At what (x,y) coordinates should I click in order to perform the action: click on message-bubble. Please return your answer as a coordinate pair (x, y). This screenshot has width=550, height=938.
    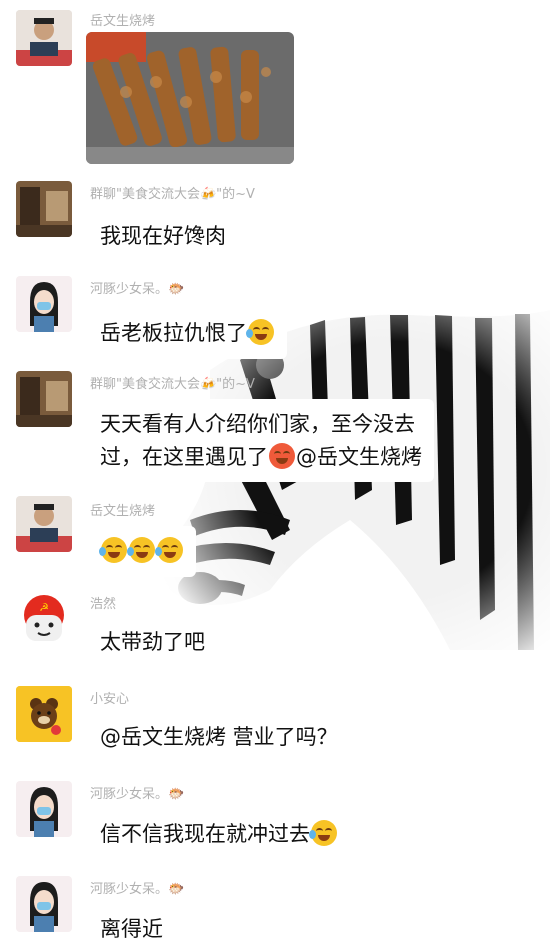
    Looking at the image, I should click on (142, 551).